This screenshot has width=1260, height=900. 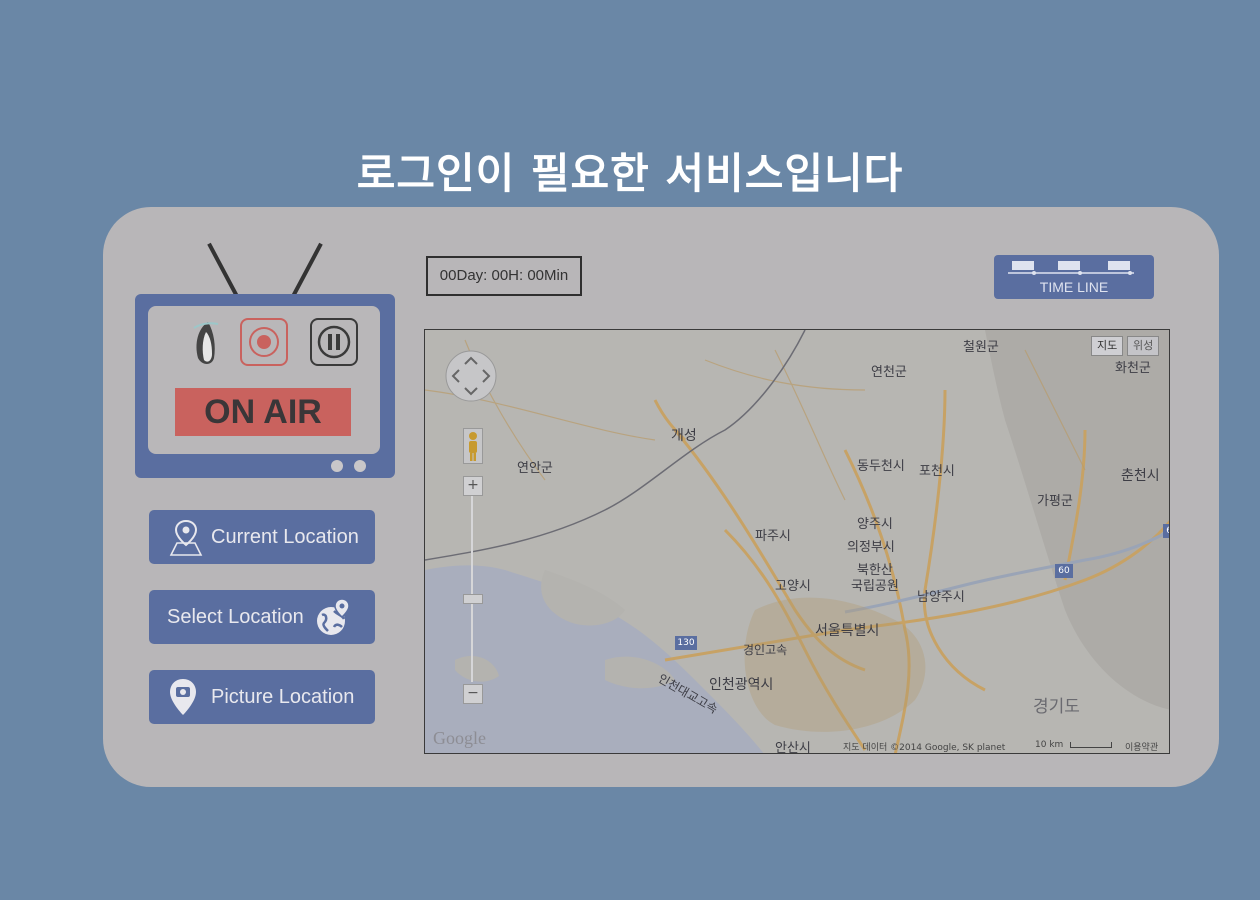 I want to click on map-attribution: 지도 데이터 ©2014 Google, SK planet, so click(x=924, y=748).